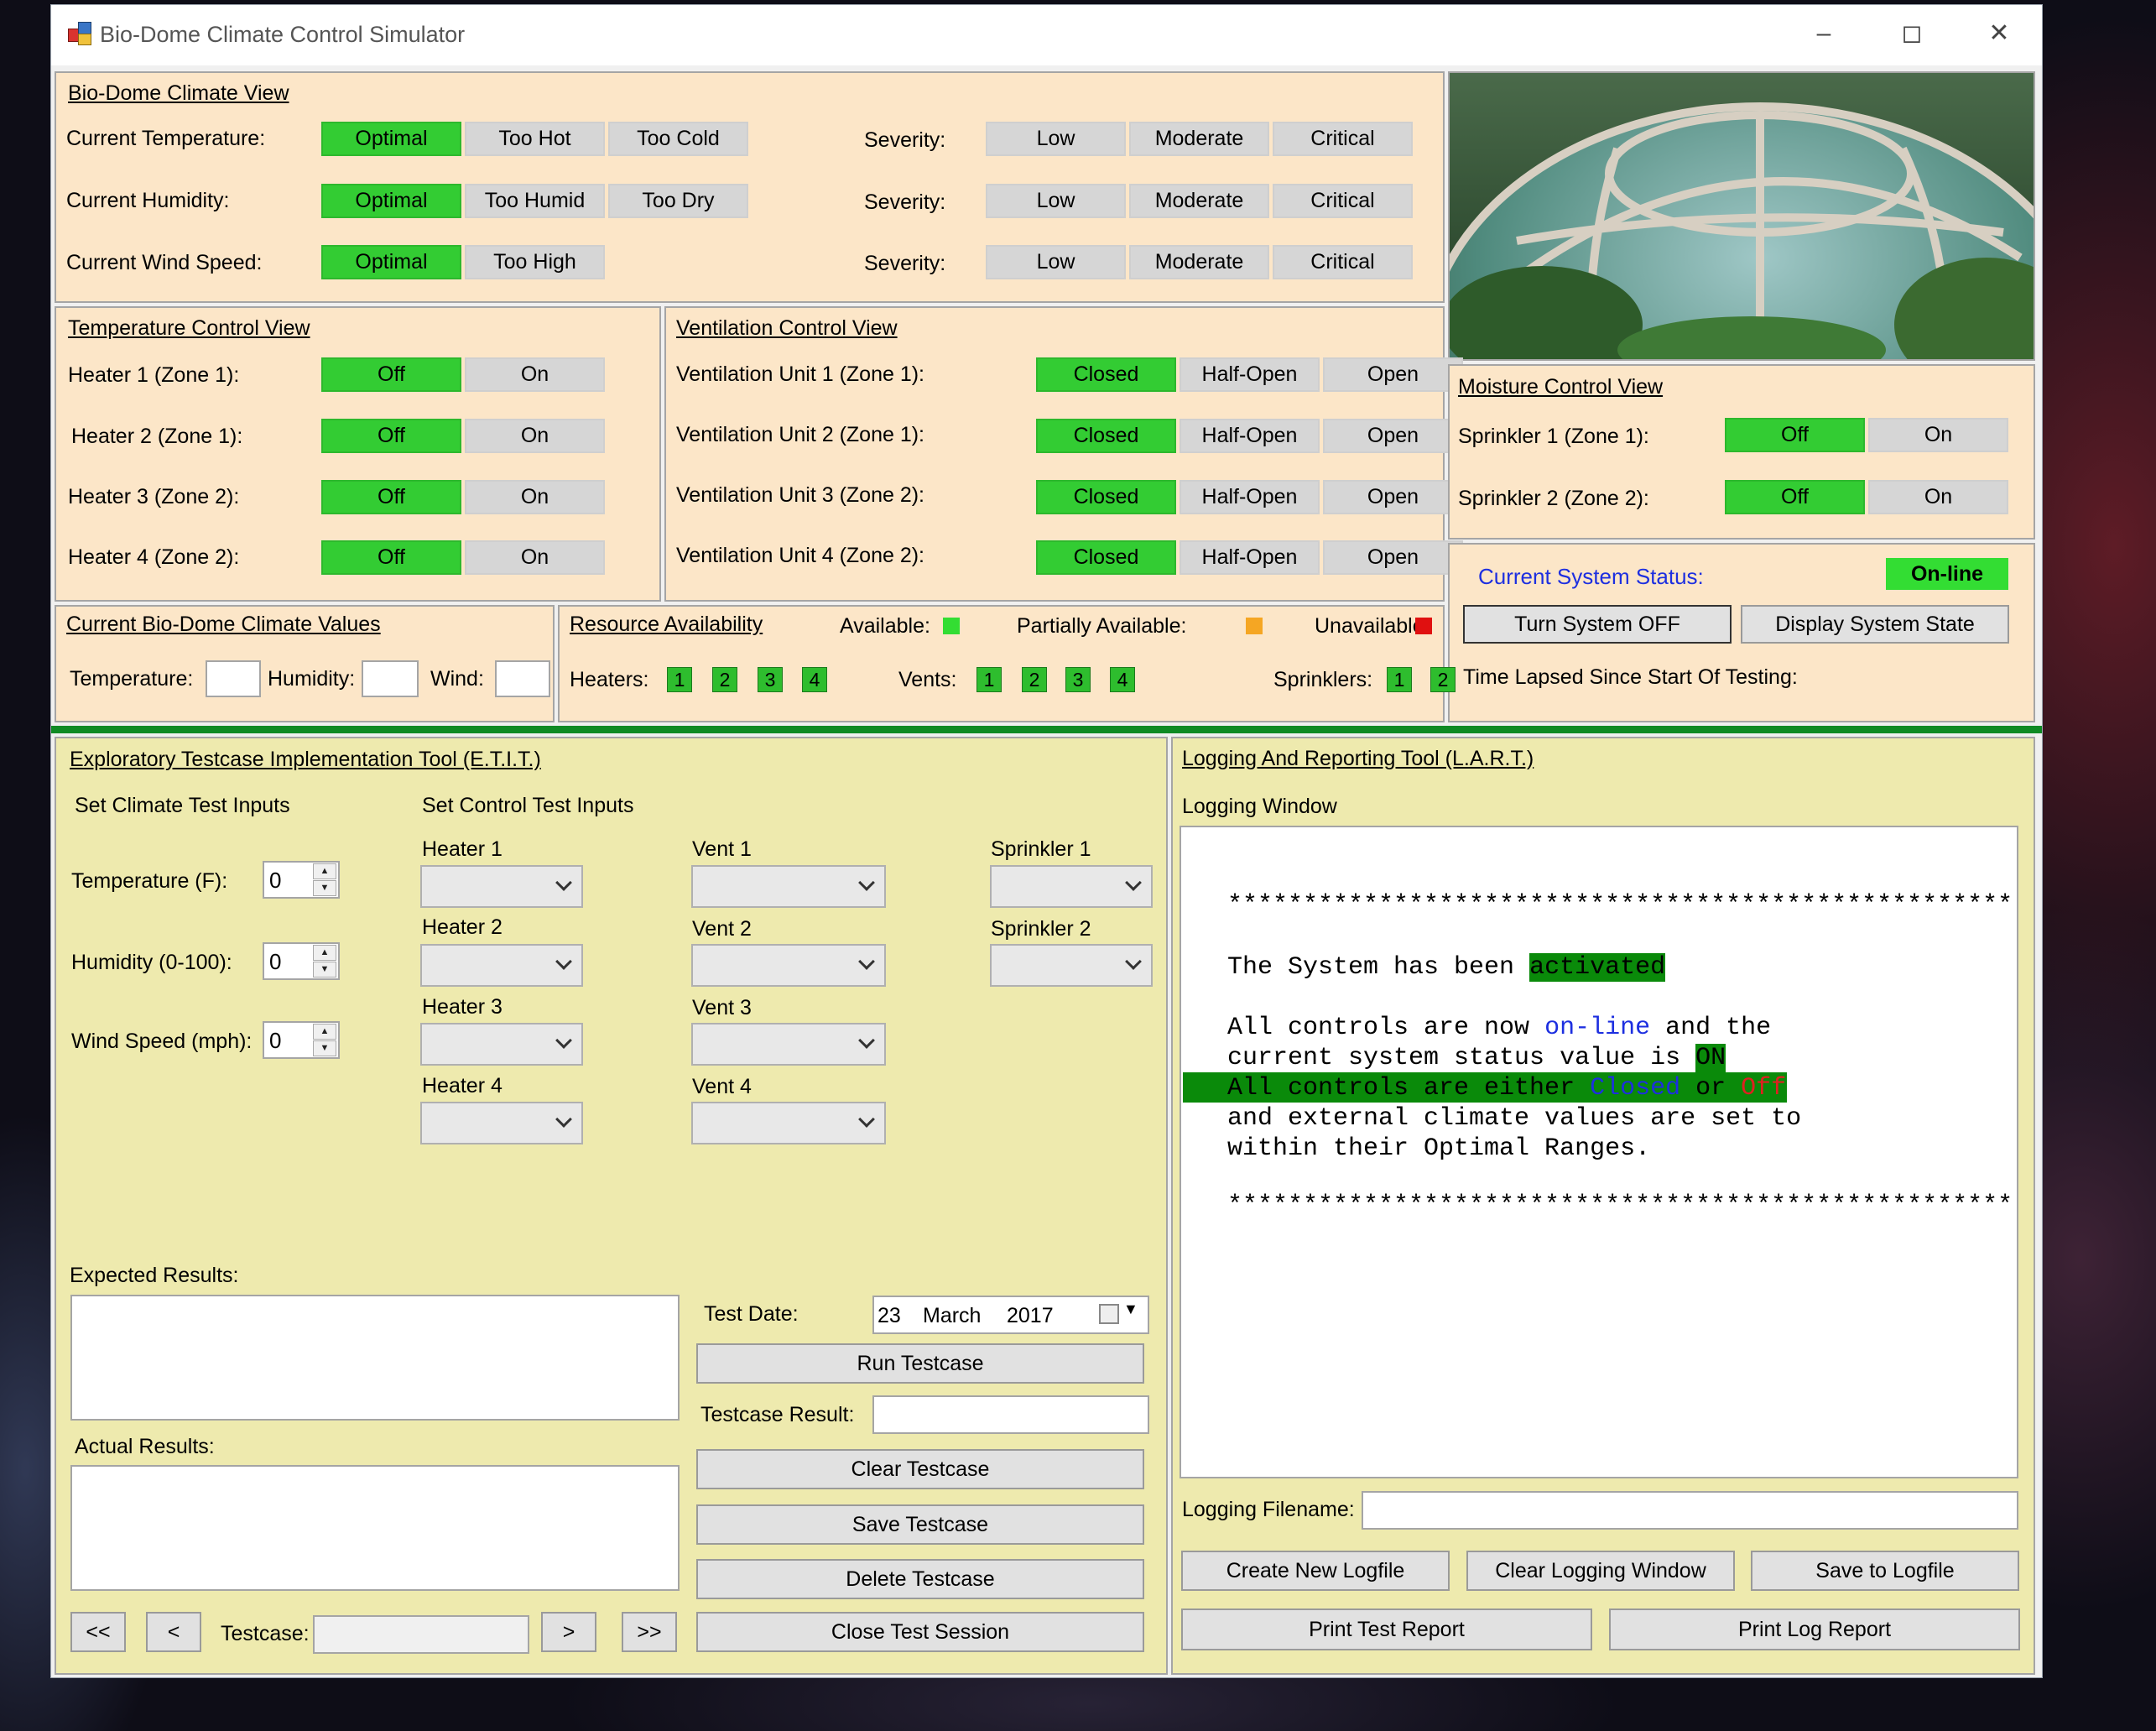 Image resolution: width=2156 pixels, height=1731 pixels. I want to click on sprinkler-1-select, so click(1071, 887).